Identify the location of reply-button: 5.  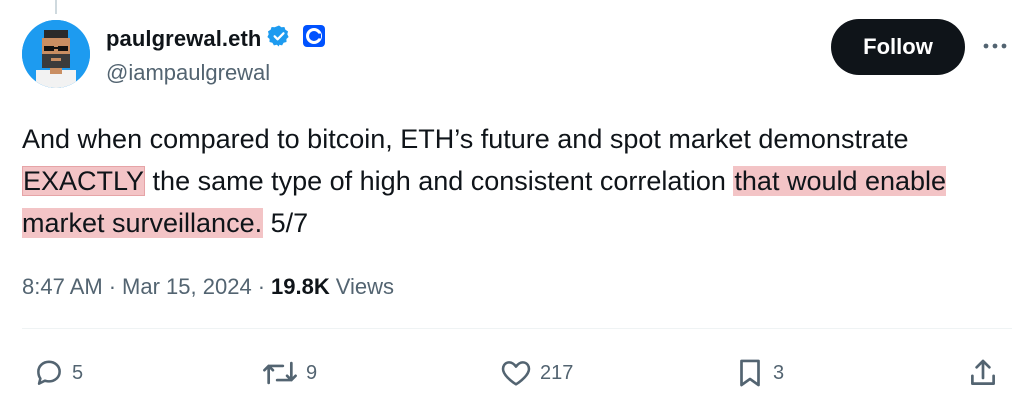
(57, 373).